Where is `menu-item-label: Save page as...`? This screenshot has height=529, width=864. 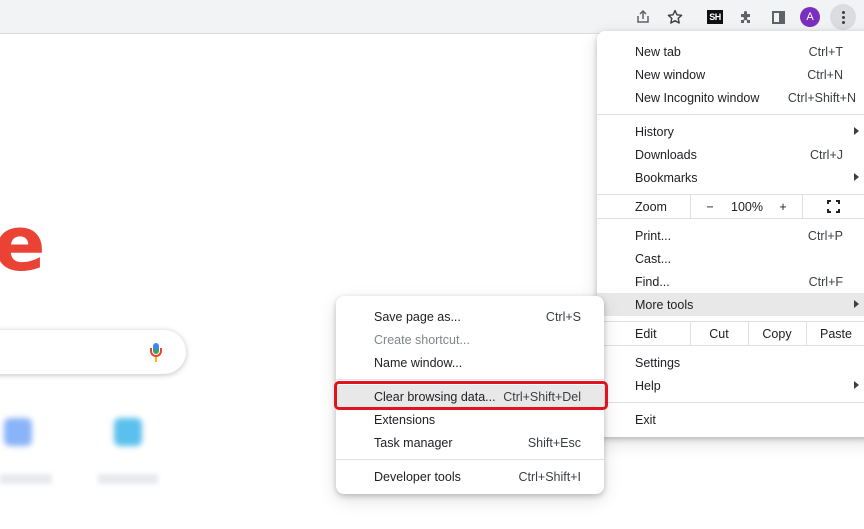
menu-item-label: Save page as... is located at coordinates (417, 316).